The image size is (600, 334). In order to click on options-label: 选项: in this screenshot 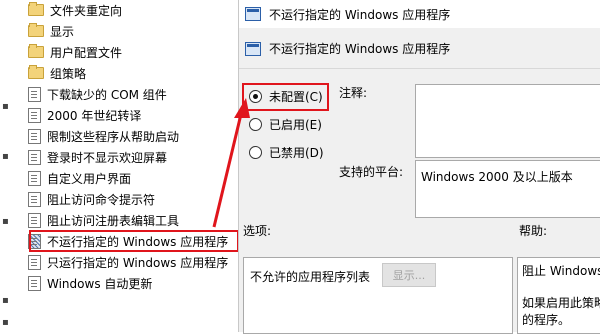, I will do `click(257, 231)`.